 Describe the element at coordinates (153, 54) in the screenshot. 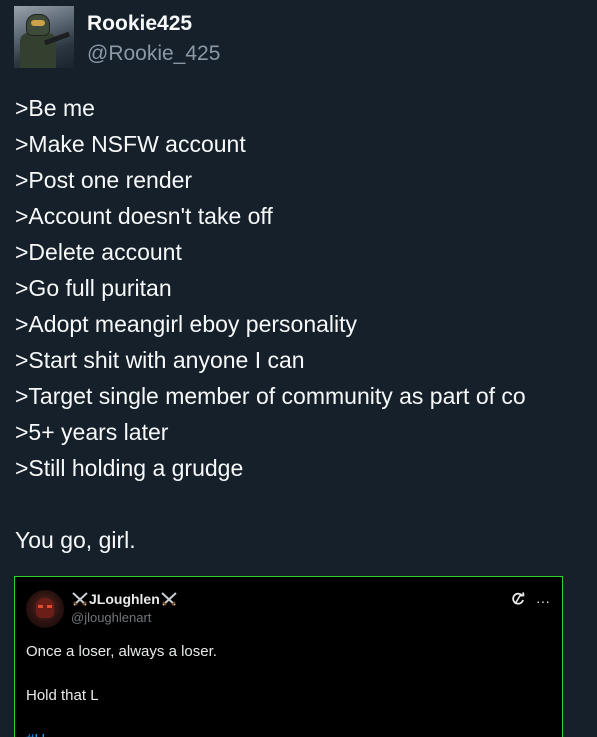

I see `author-handle: @Rookie_425` at that location.